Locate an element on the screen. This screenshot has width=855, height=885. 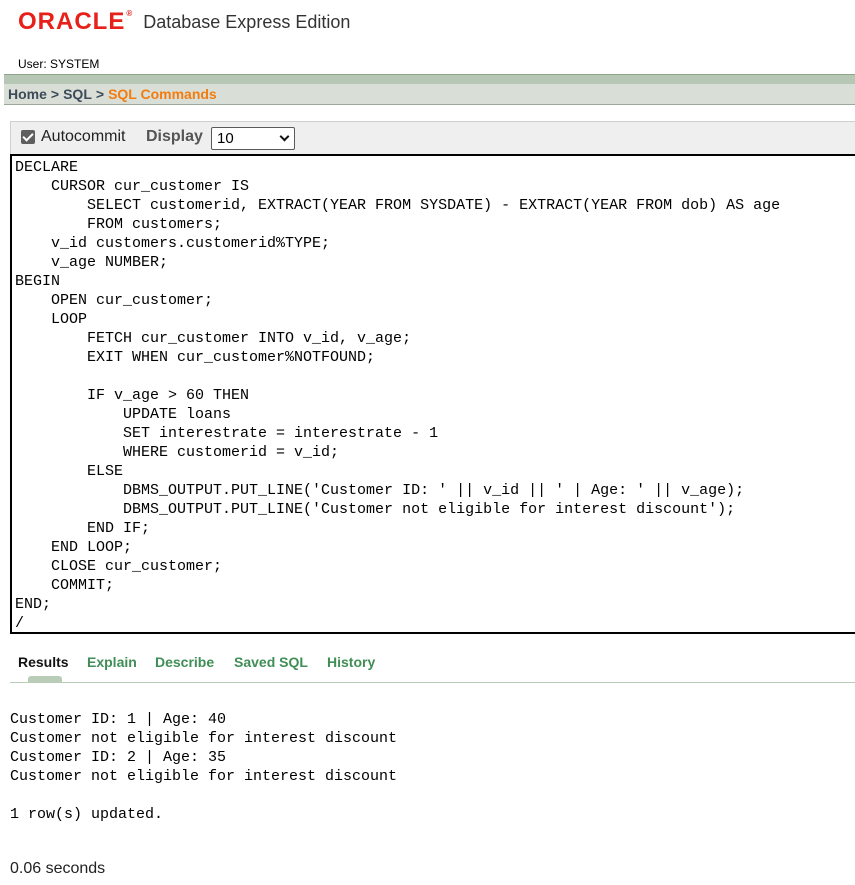
tab-results: Results is located at coordinates (43, 662).